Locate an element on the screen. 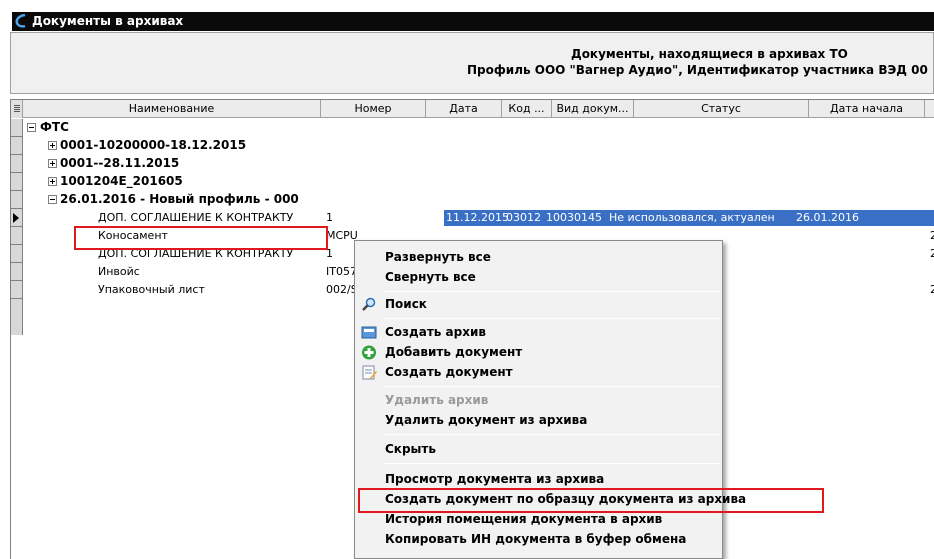 This screenshot has height=559, width=934. create-archive-icon is located at coordinates (369, 332).